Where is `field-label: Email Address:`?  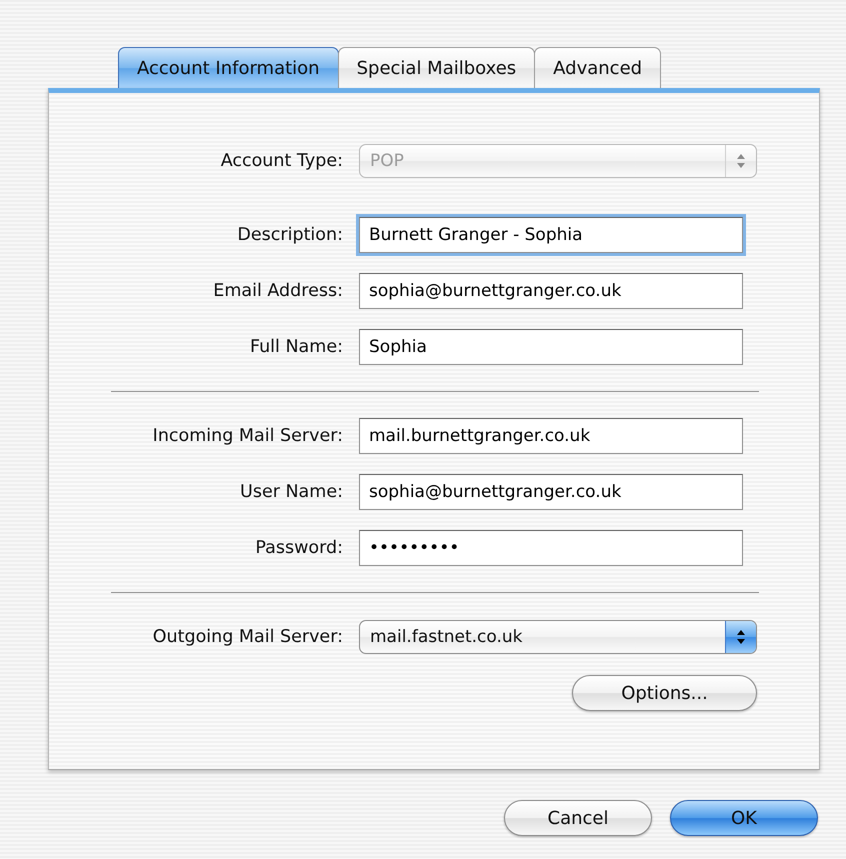 field-label: Email Address: is located at coordinates (277, 291).